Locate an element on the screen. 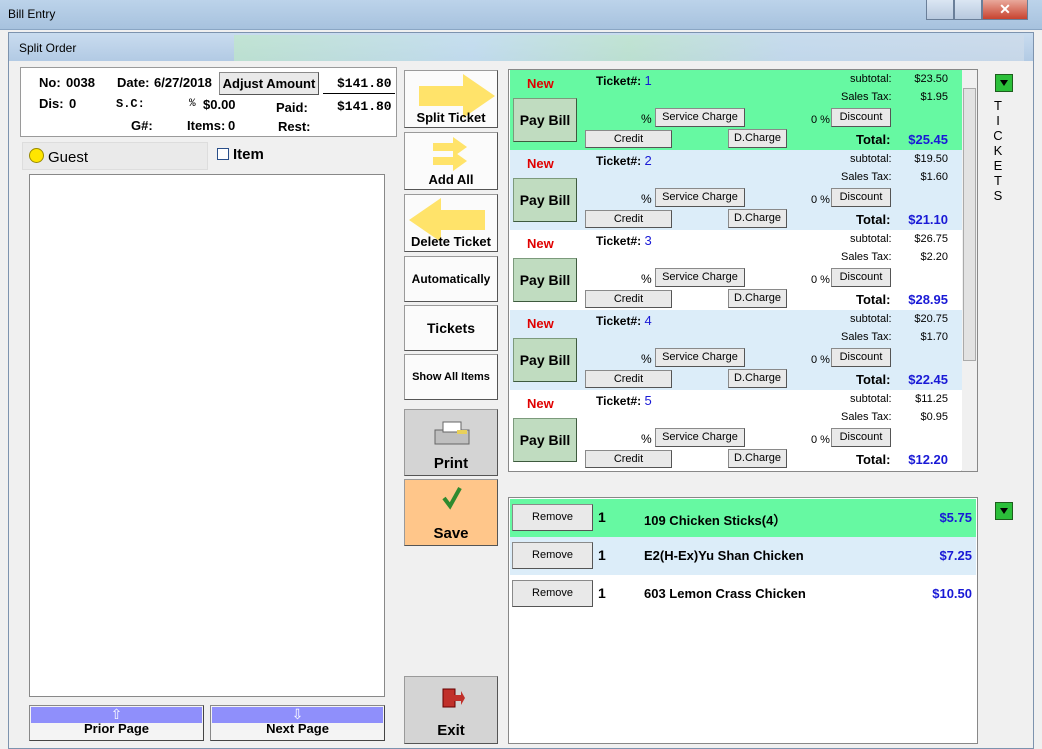 This screenshot has height=749, width=1042. prior-page-button: ⇧ Prior Page is located at coordinates (116, 723).